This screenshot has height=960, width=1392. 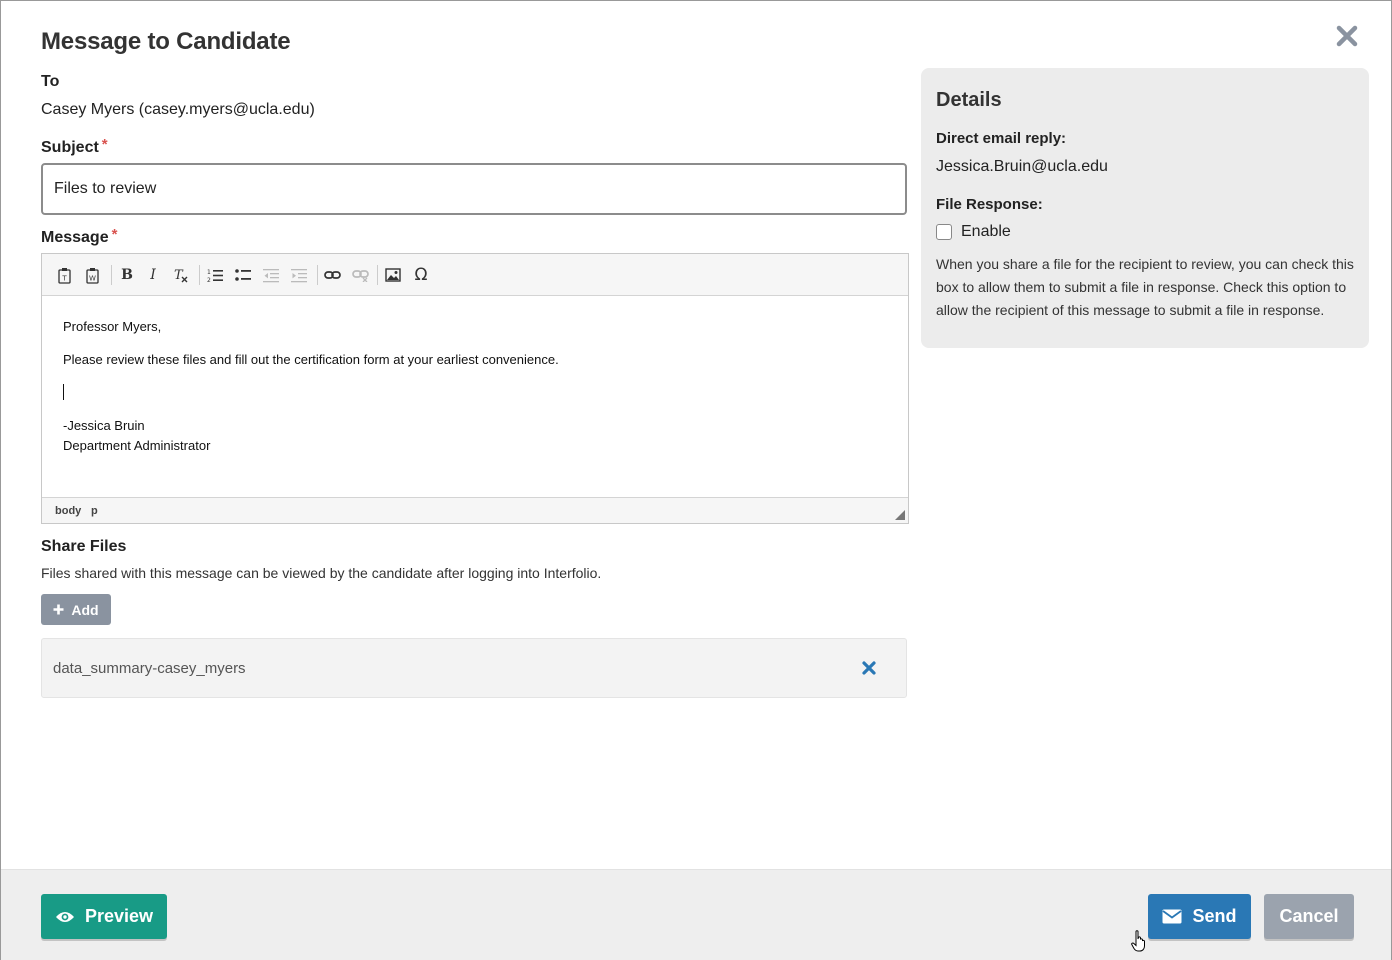 What do you see at coordinates (360, 275) in the screenshot?
I see `unlink-icon` at bounding box center [360, 275].